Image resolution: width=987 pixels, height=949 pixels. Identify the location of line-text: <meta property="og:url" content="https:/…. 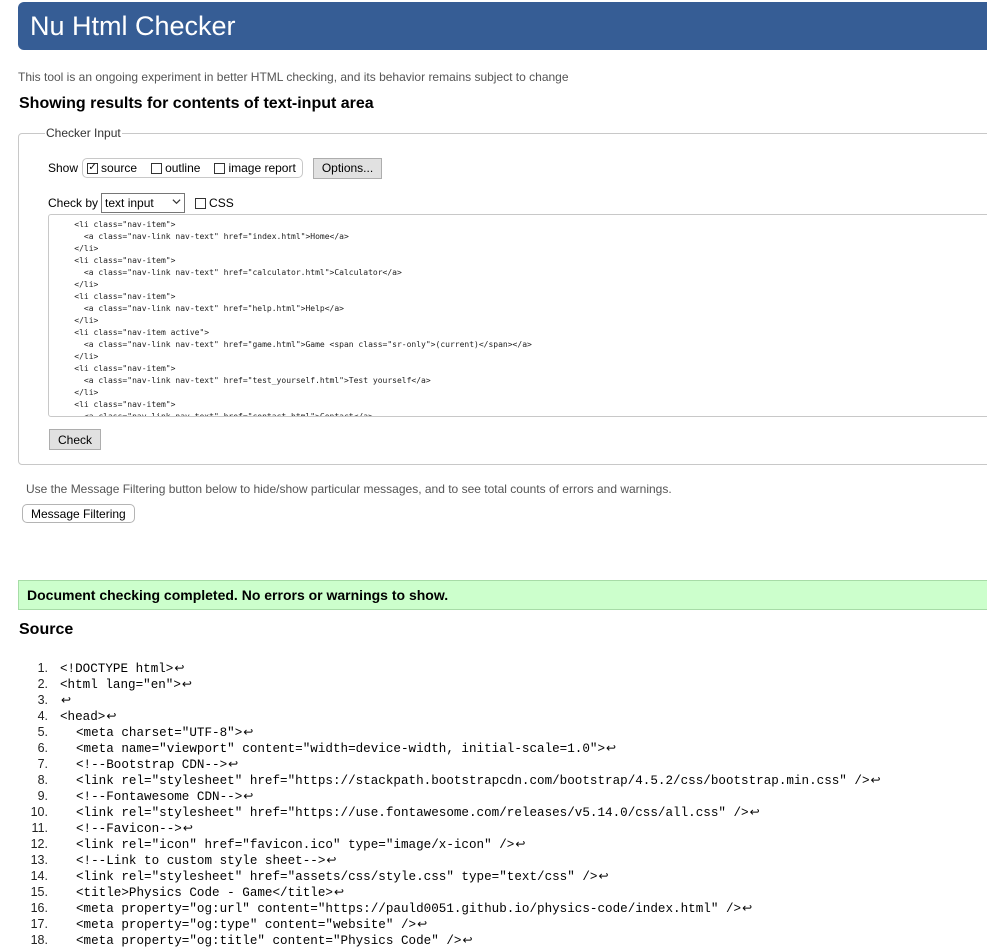
(409, 909).